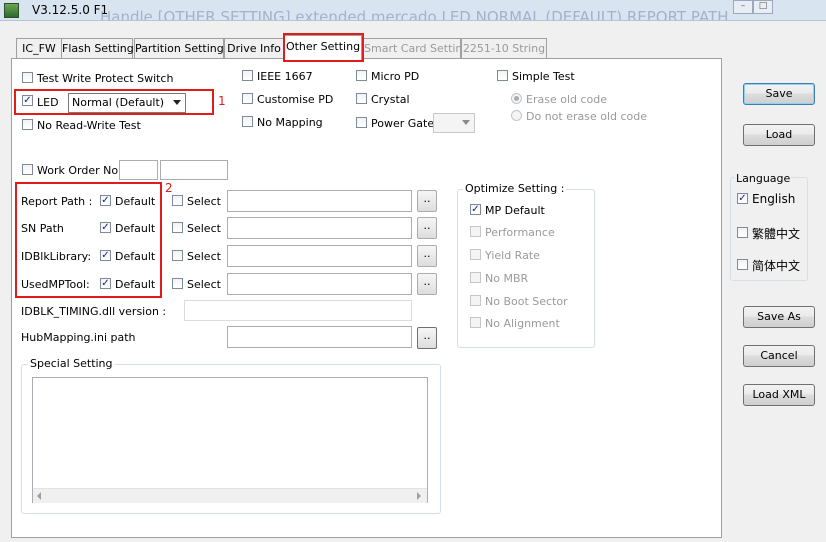  Describe the element at coordinates (11, 10) in the screenshot. I see `app-icon` at that location.